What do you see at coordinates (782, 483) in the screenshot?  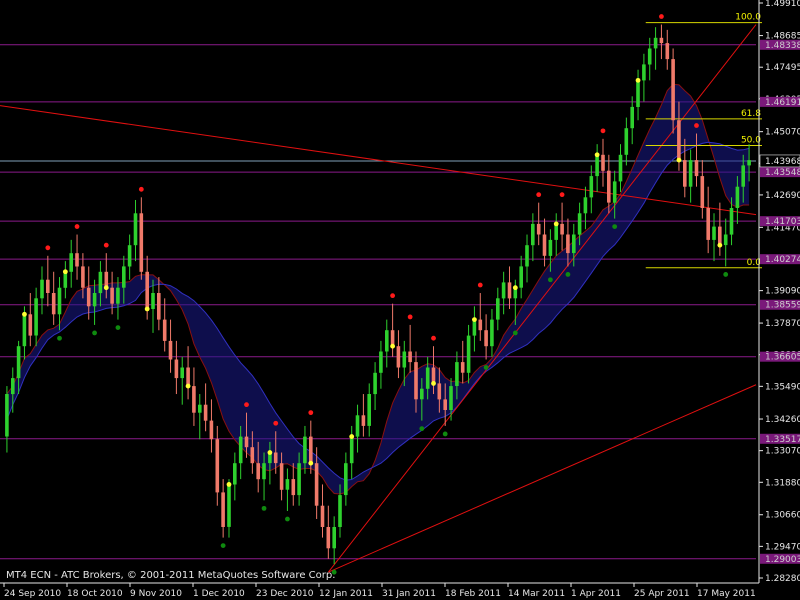 I see `y-tick-label: 1.31880` at bounding box center [782, 483].